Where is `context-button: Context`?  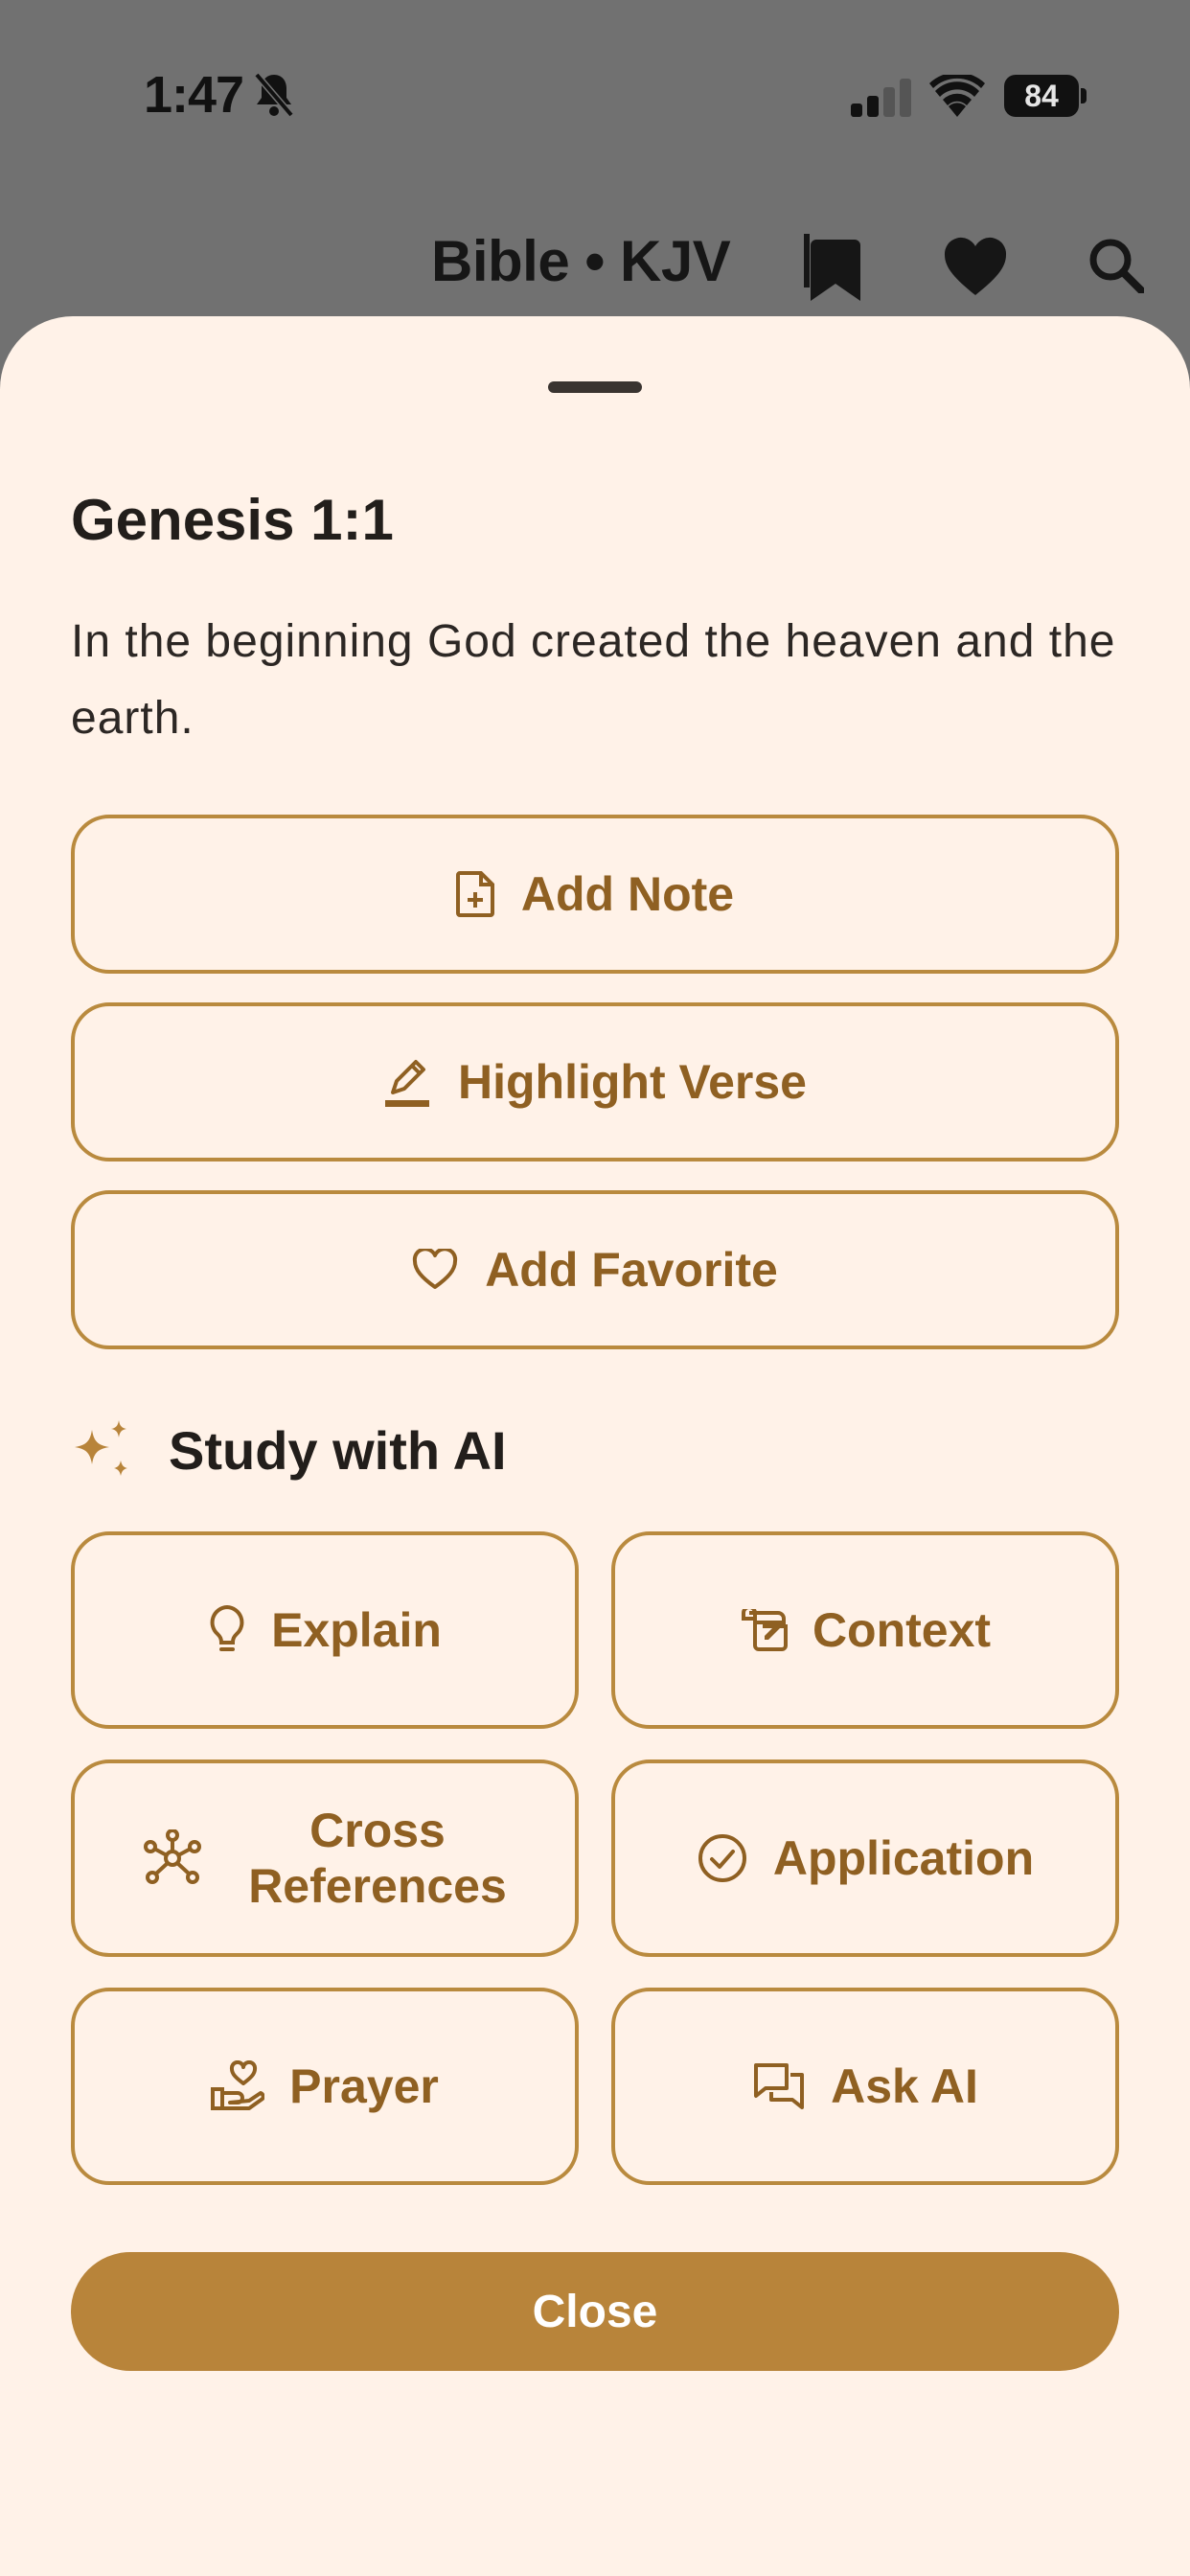
context-button: Context is located at coordinates (865, 1630).